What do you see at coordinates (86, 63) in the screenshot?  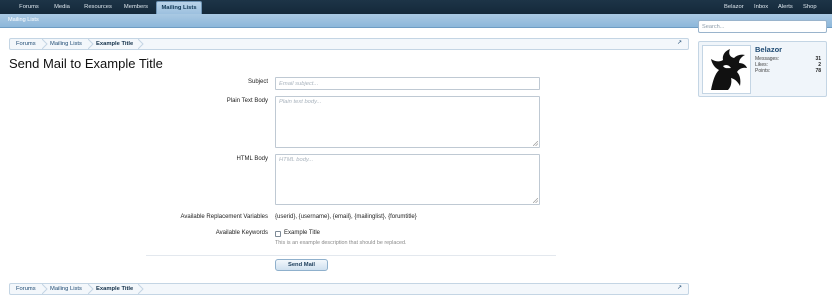 I see `page-title: Send Mail to Example Title` at bounding box center [86, 63].